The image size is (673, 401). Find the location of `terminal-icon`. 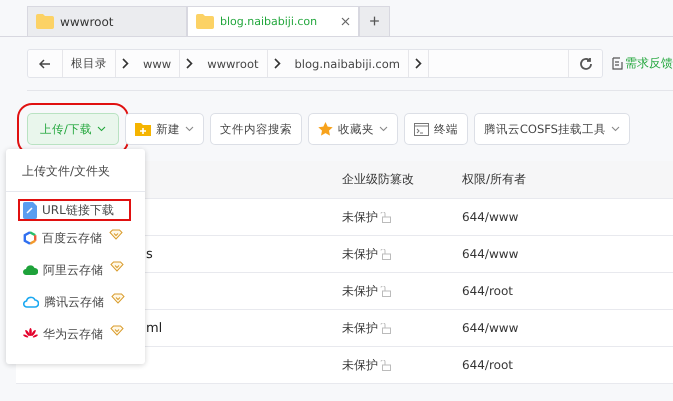

terminal-icon is located at coordinates (421, 129).